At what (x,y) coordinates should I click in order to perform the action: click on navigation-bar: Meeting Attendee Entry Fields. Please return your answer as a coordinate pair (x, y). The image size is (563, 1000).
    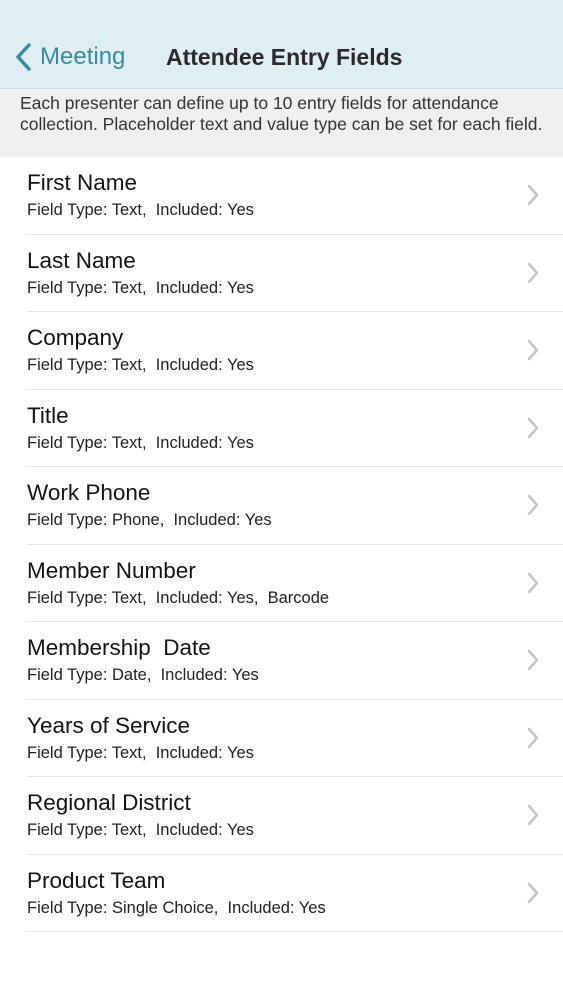
    Looking at the image, I should click on (281, 44).